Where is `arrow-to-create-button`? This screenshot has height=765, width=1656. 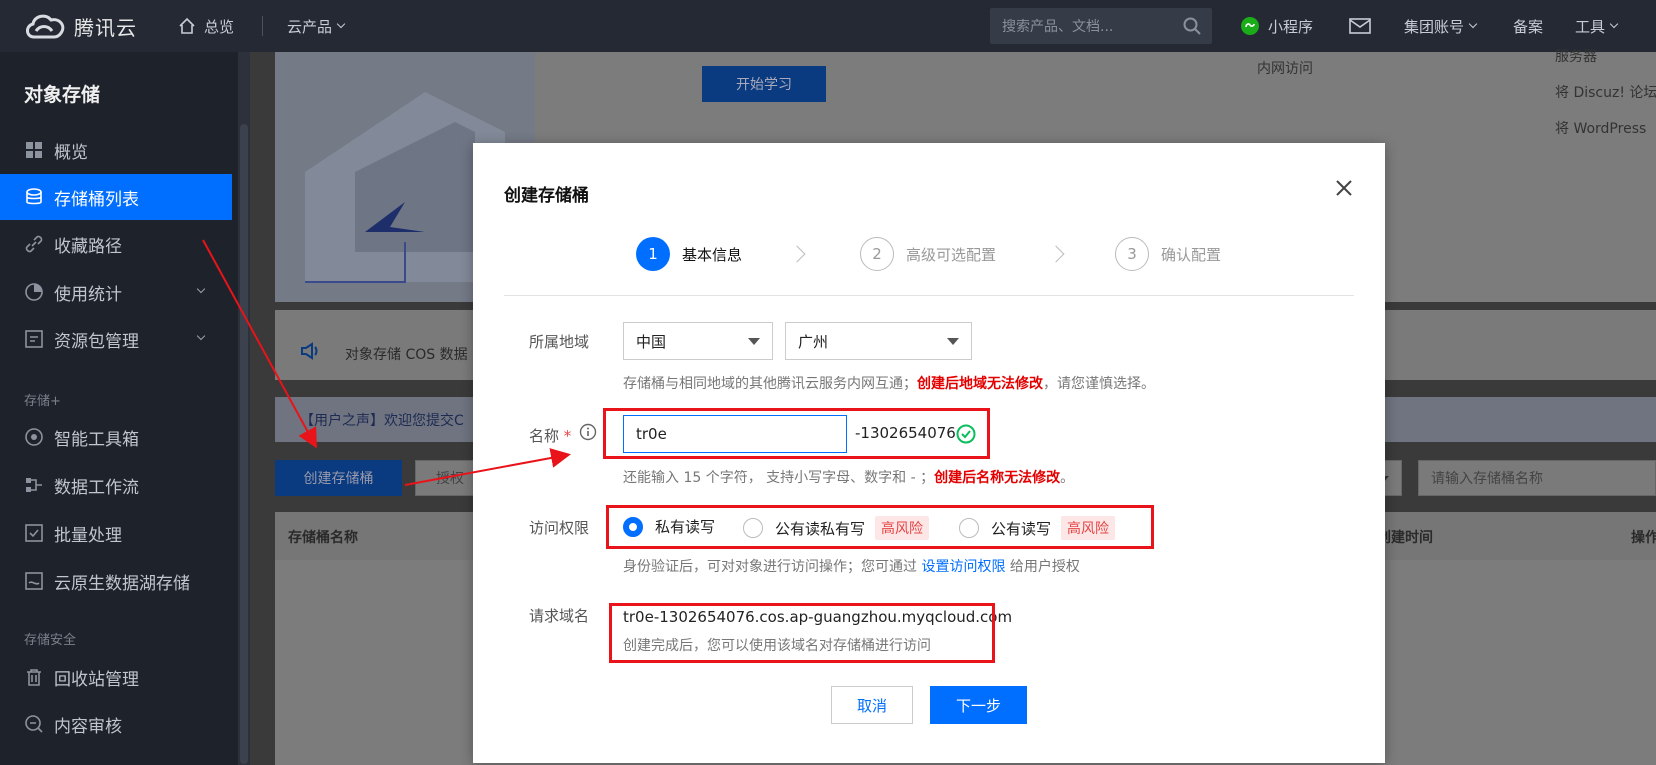 arrow-to-create-button is located at coordinates (259, 344).